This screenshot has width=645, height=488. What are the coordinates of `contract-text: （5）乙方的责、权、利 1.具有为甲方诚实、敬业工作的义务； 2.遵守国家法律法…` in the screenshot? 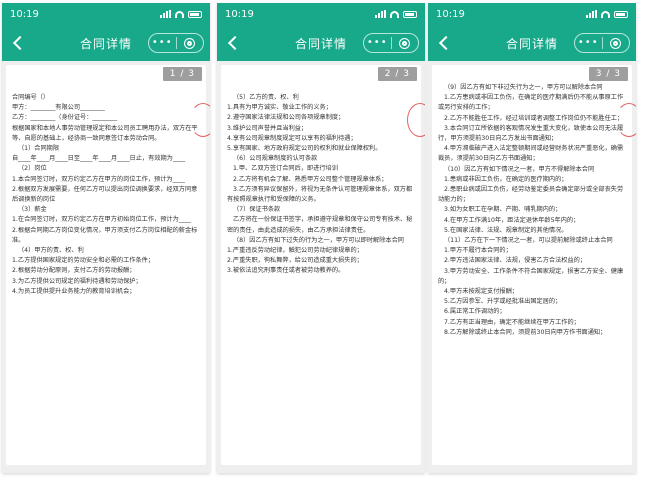 It's located at (321, 185).